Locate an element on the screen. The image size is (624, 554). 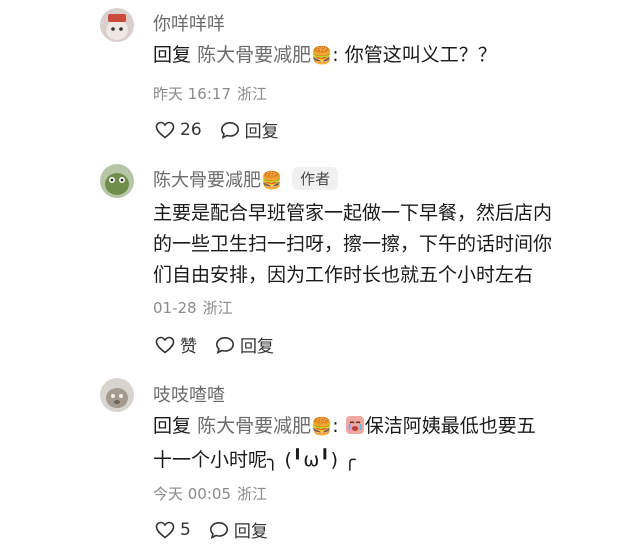
like-count: 5 is located at coordinates (185, 529).